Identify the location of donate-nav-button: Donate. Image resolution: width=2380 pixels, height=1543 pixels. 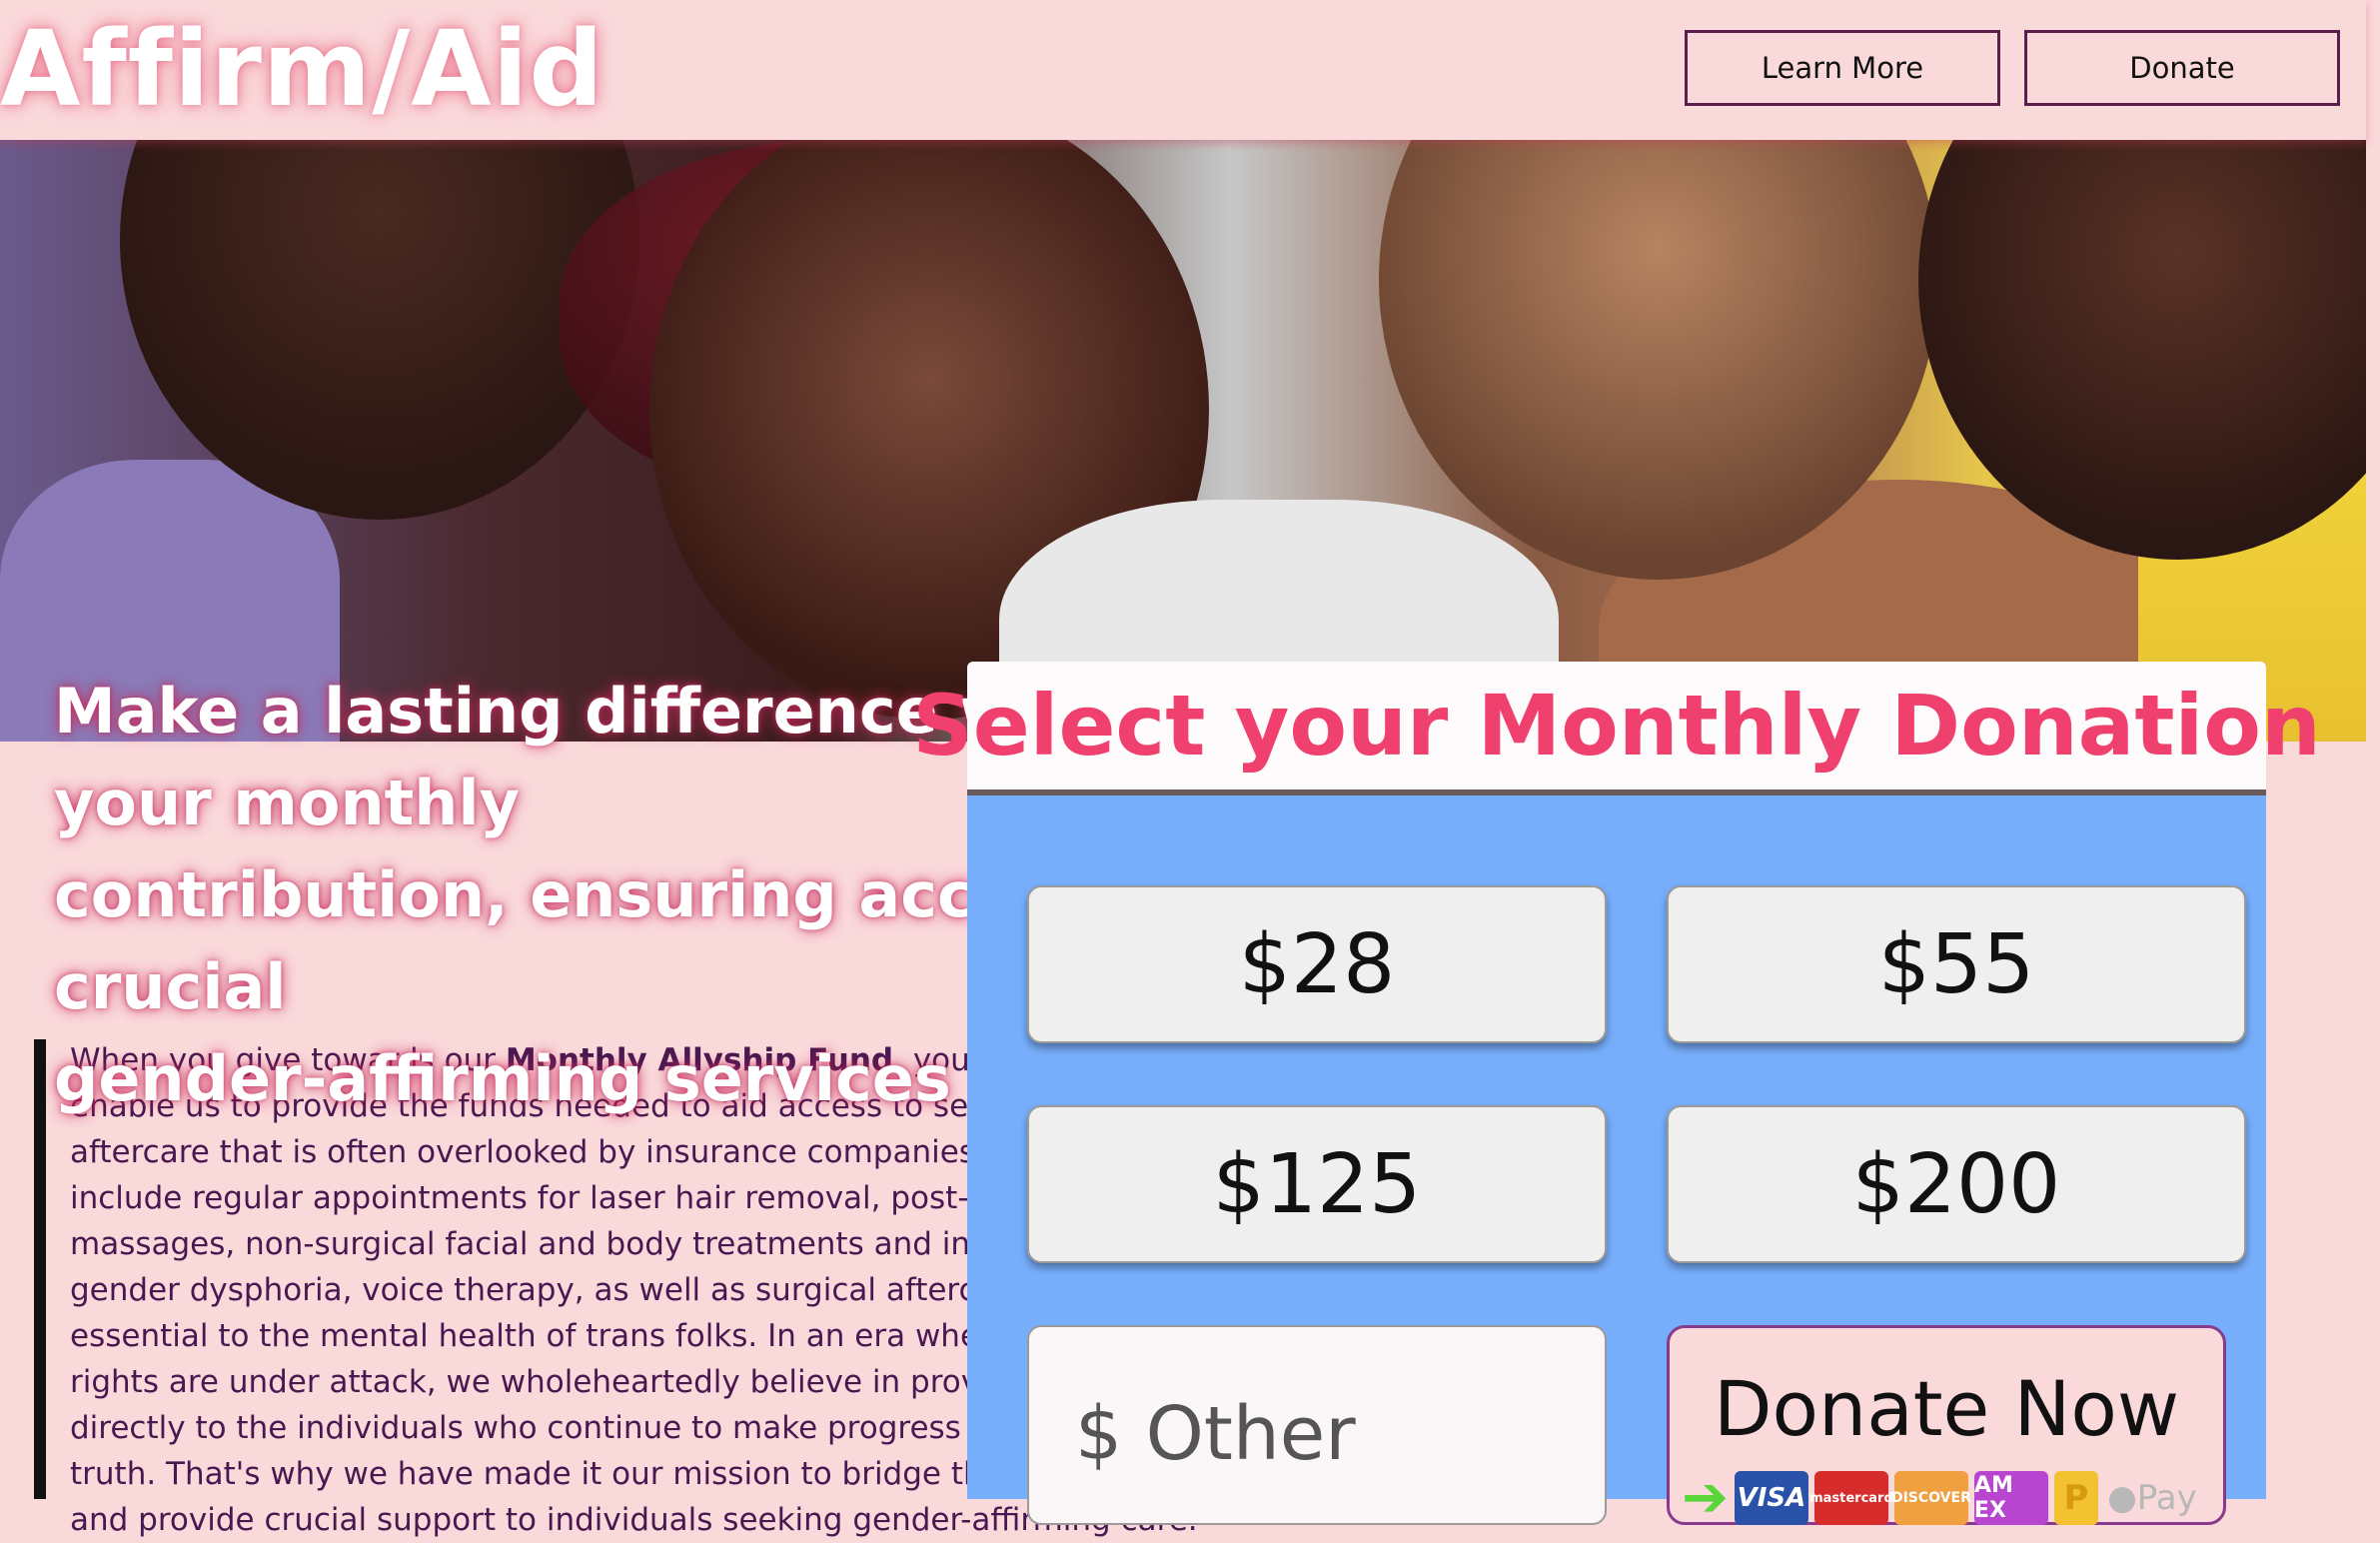
(2182, 68).